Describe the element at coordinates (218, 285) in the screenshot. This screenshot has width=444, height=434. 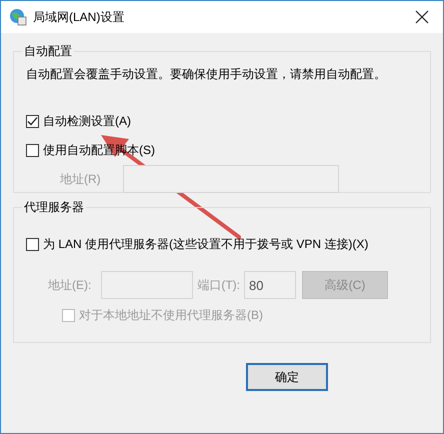
I see `field-label: 端口(T):` at that location.